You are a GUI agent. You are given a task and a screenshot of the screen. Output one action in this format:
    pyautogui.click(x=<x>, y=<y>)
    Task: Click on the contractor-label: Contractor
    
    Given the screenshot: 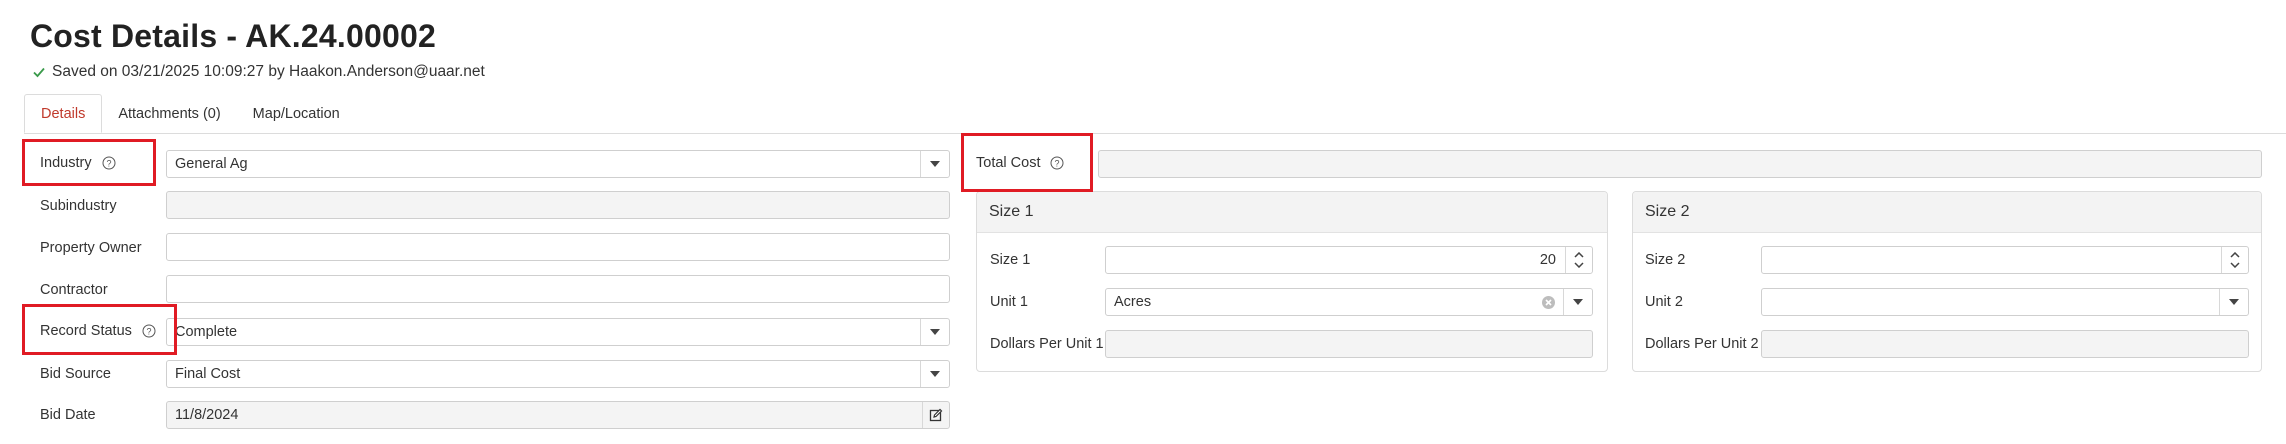 What is the action you would take?
    pyautogui.click(x=74, y=290)
    